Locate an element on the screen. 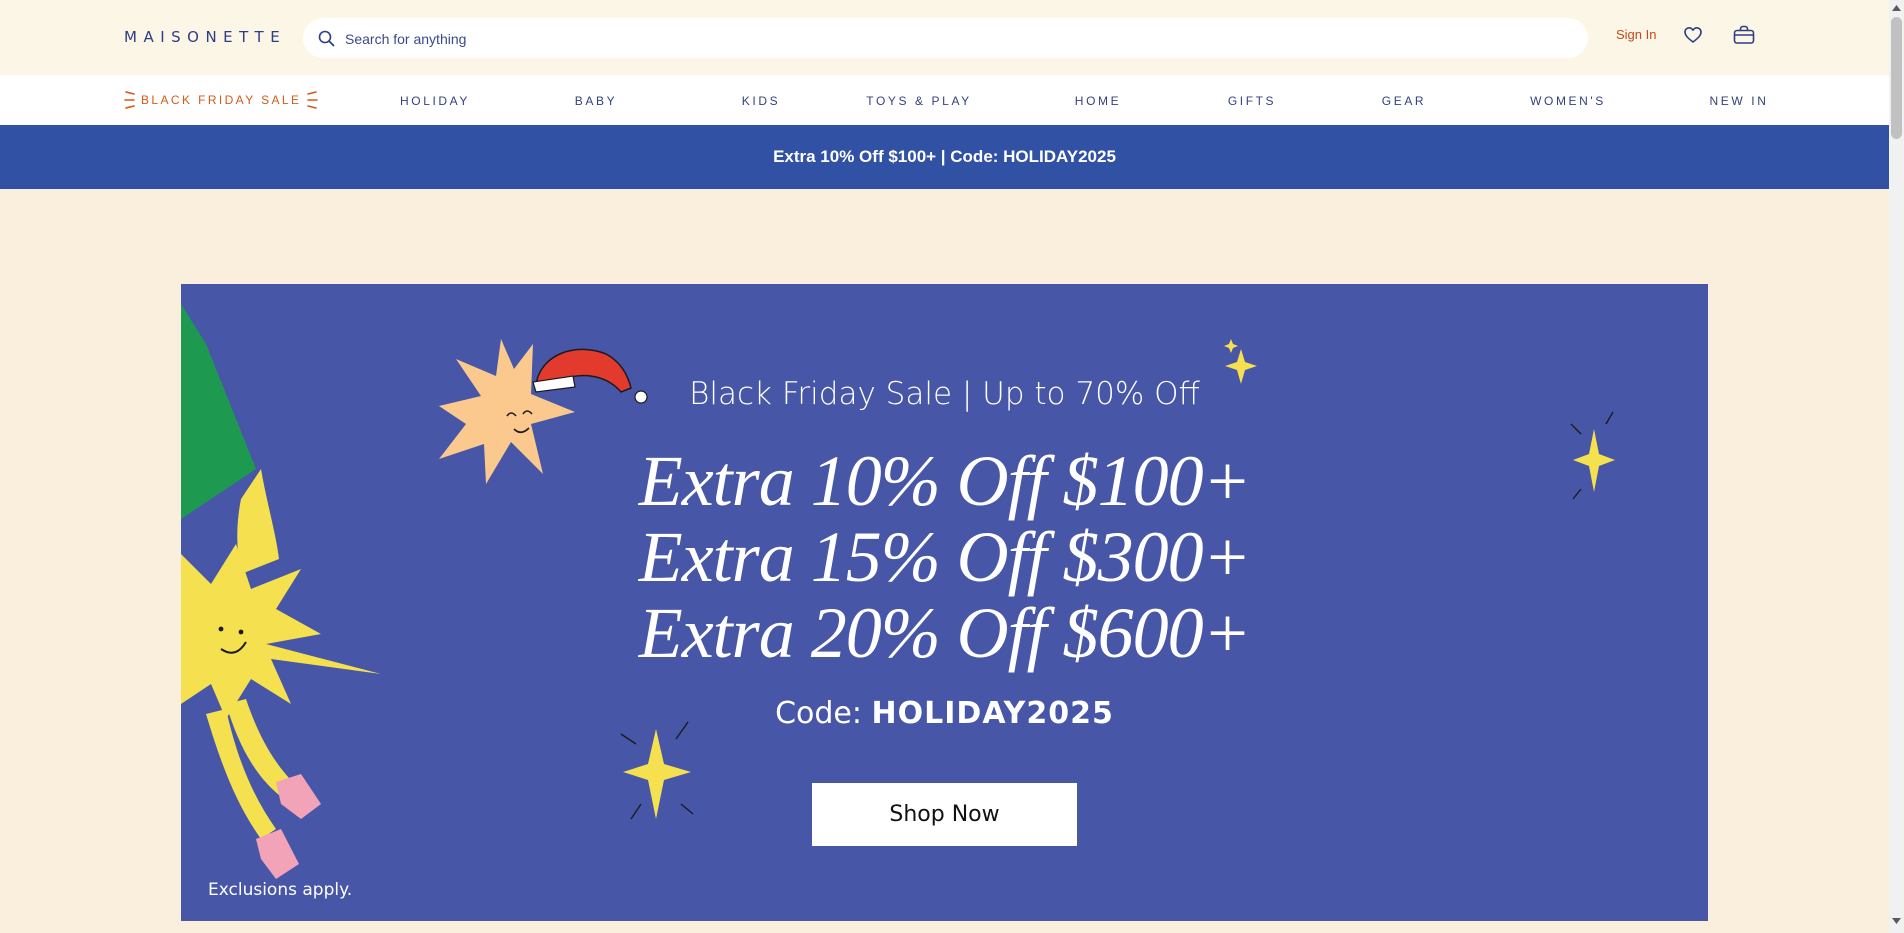 The width and height of the screenshot is (1904, 933). nav-item-baby: BABY is located at coordinates (596, 101).